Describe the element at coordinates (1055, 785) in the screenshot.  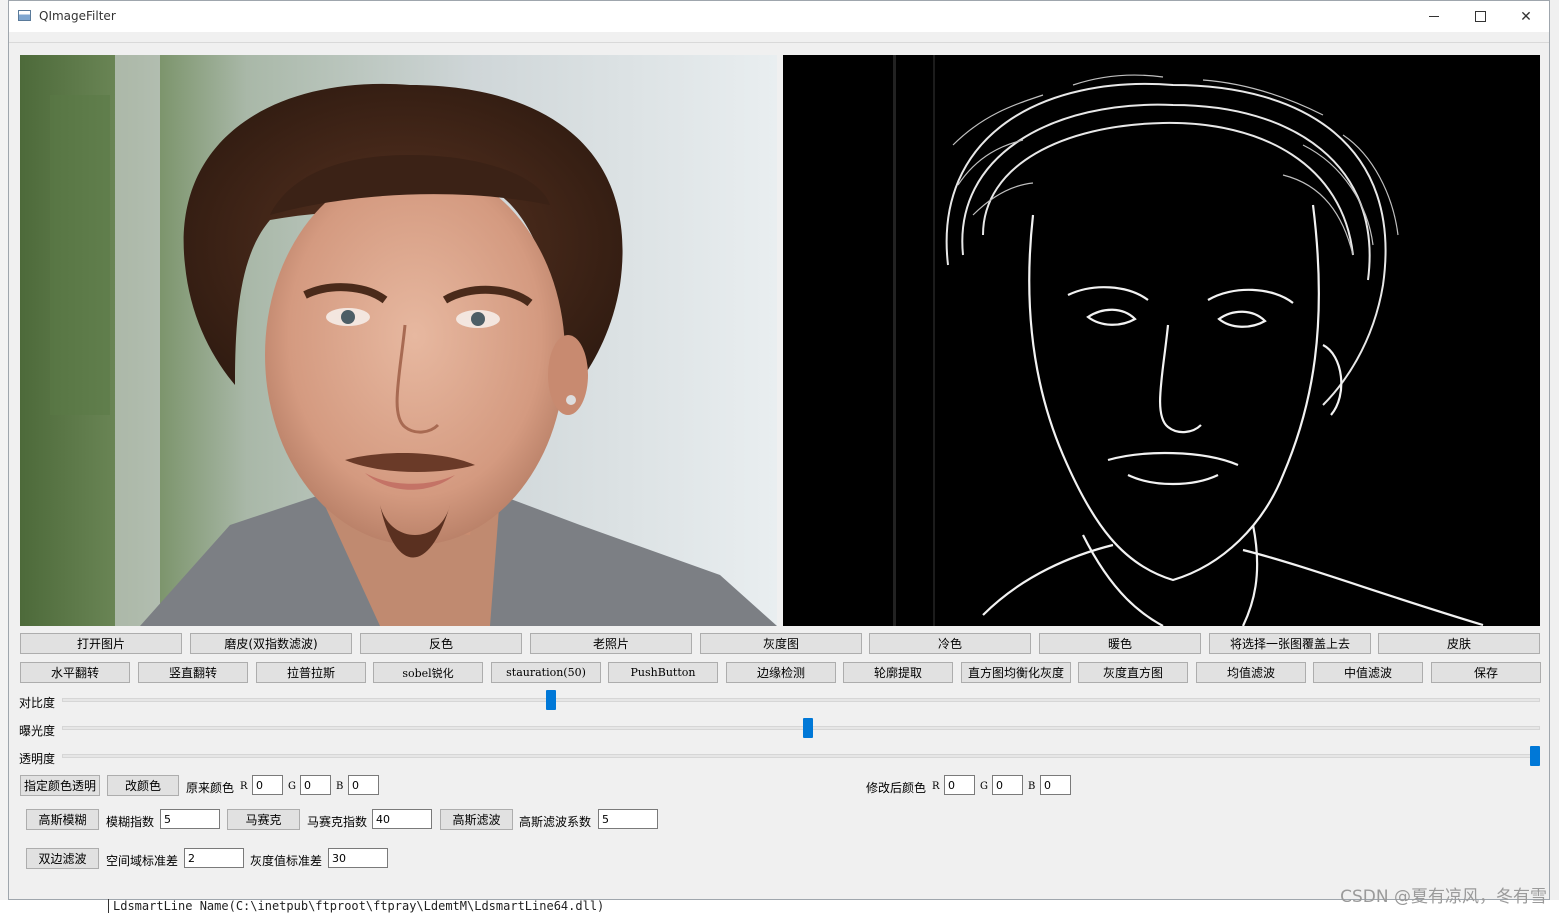
I see `modified-b-input` at that location.